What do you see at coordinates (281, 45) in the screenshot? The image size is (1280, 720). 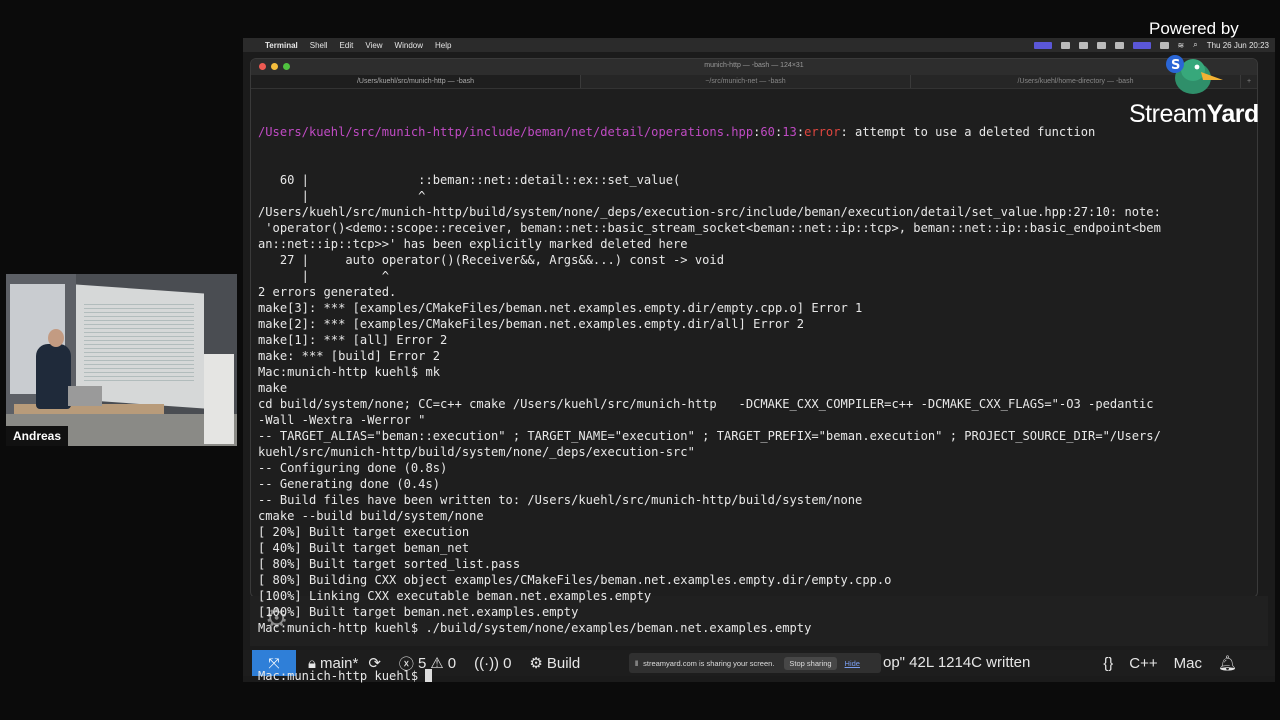 I see `menu-terminal: Terminal` at bounding box center [281, 45].